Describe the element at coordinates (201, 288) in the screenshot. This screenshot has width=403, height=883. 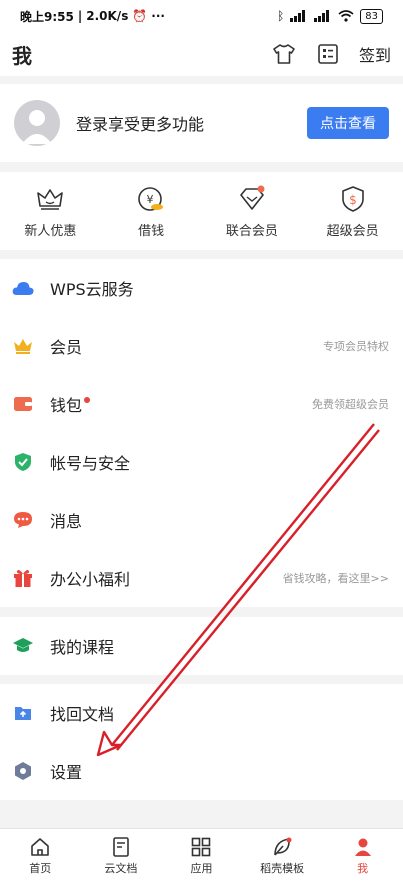
I see `menu-item-wps-cloud: WPS云服务` at that location.